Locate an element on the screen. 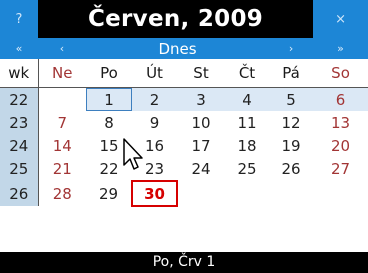 Image resolution: width=368 pixels, height=273 pixels. week-row: 26 28 29 30 is located at coordinates (184, 193).